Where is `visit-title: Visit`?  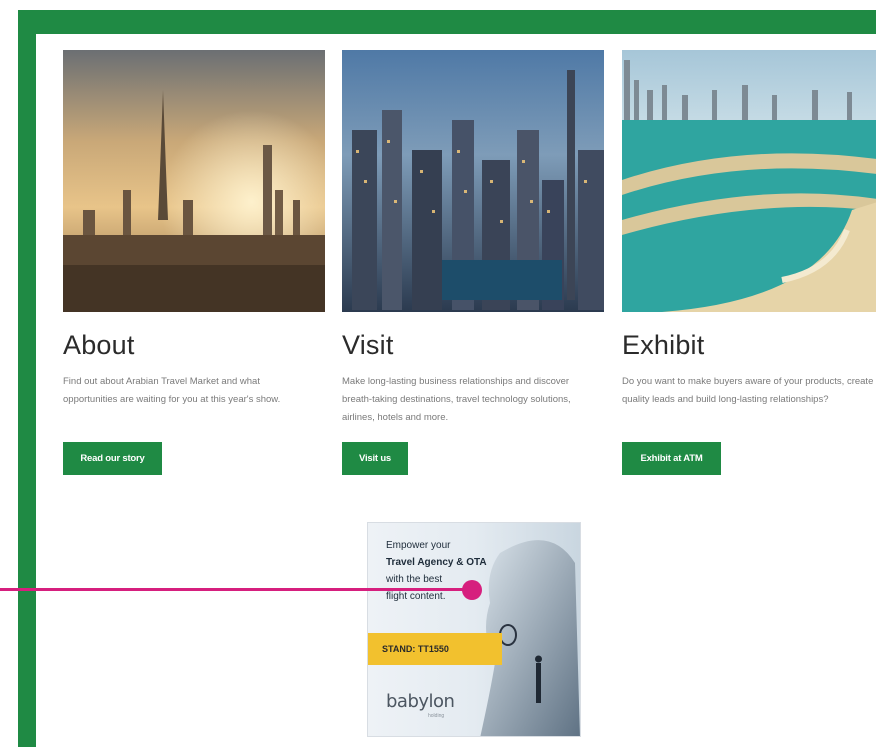
visit-title: Visit is located at coordinates (368, 345).